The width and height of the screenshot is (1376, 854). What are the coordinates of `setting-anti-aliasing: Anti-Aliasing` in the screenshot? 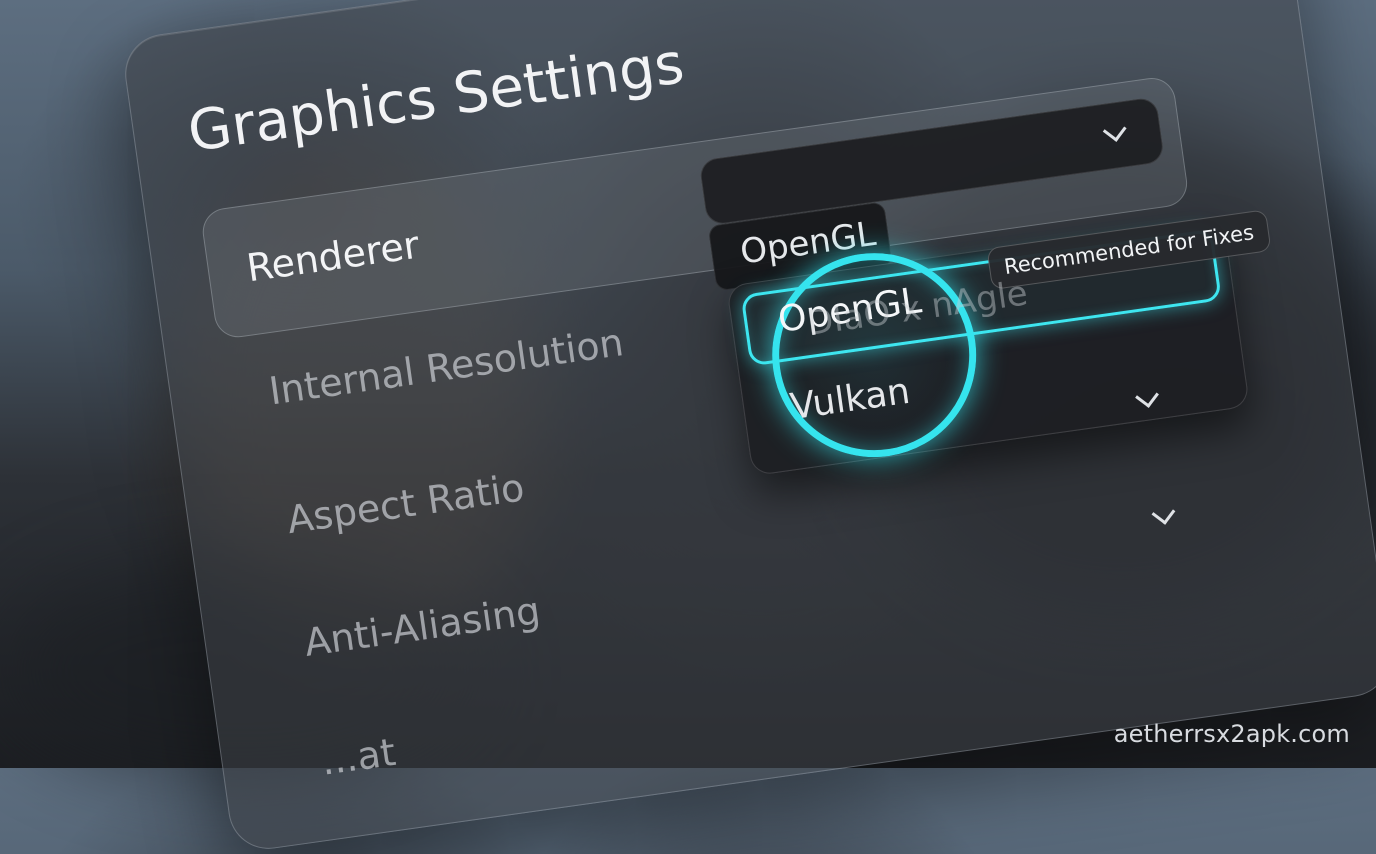 It's located at (422, 626).